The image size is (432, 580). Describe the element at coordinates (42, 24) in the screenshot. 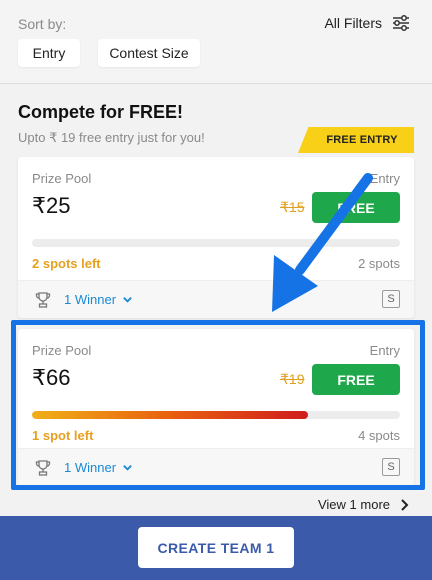

I see `sort-by-label: Sort by:` at that location.